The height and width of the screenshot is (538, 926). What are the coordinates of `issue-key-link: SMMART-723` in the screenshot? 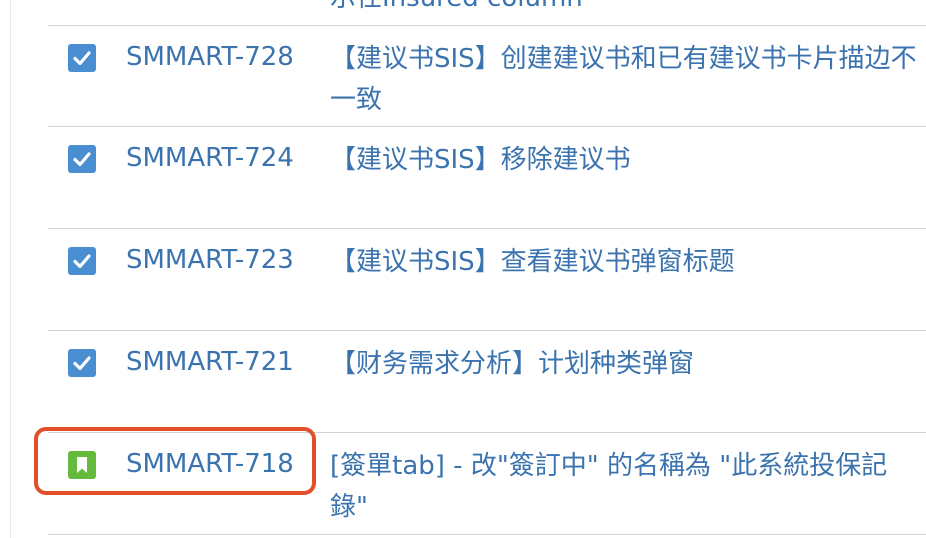 It's located at (210, 260).